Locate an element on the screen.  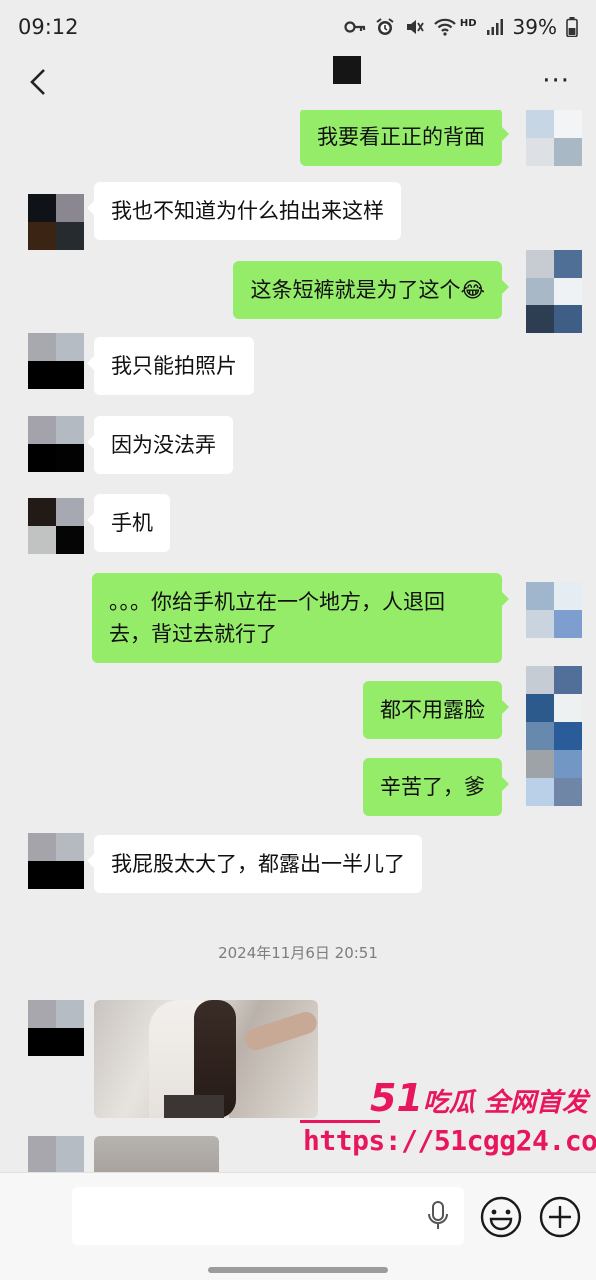
outgoing-message-bubble: 这条短裤就是为了这个😂 is located at coordinates (371, 290).